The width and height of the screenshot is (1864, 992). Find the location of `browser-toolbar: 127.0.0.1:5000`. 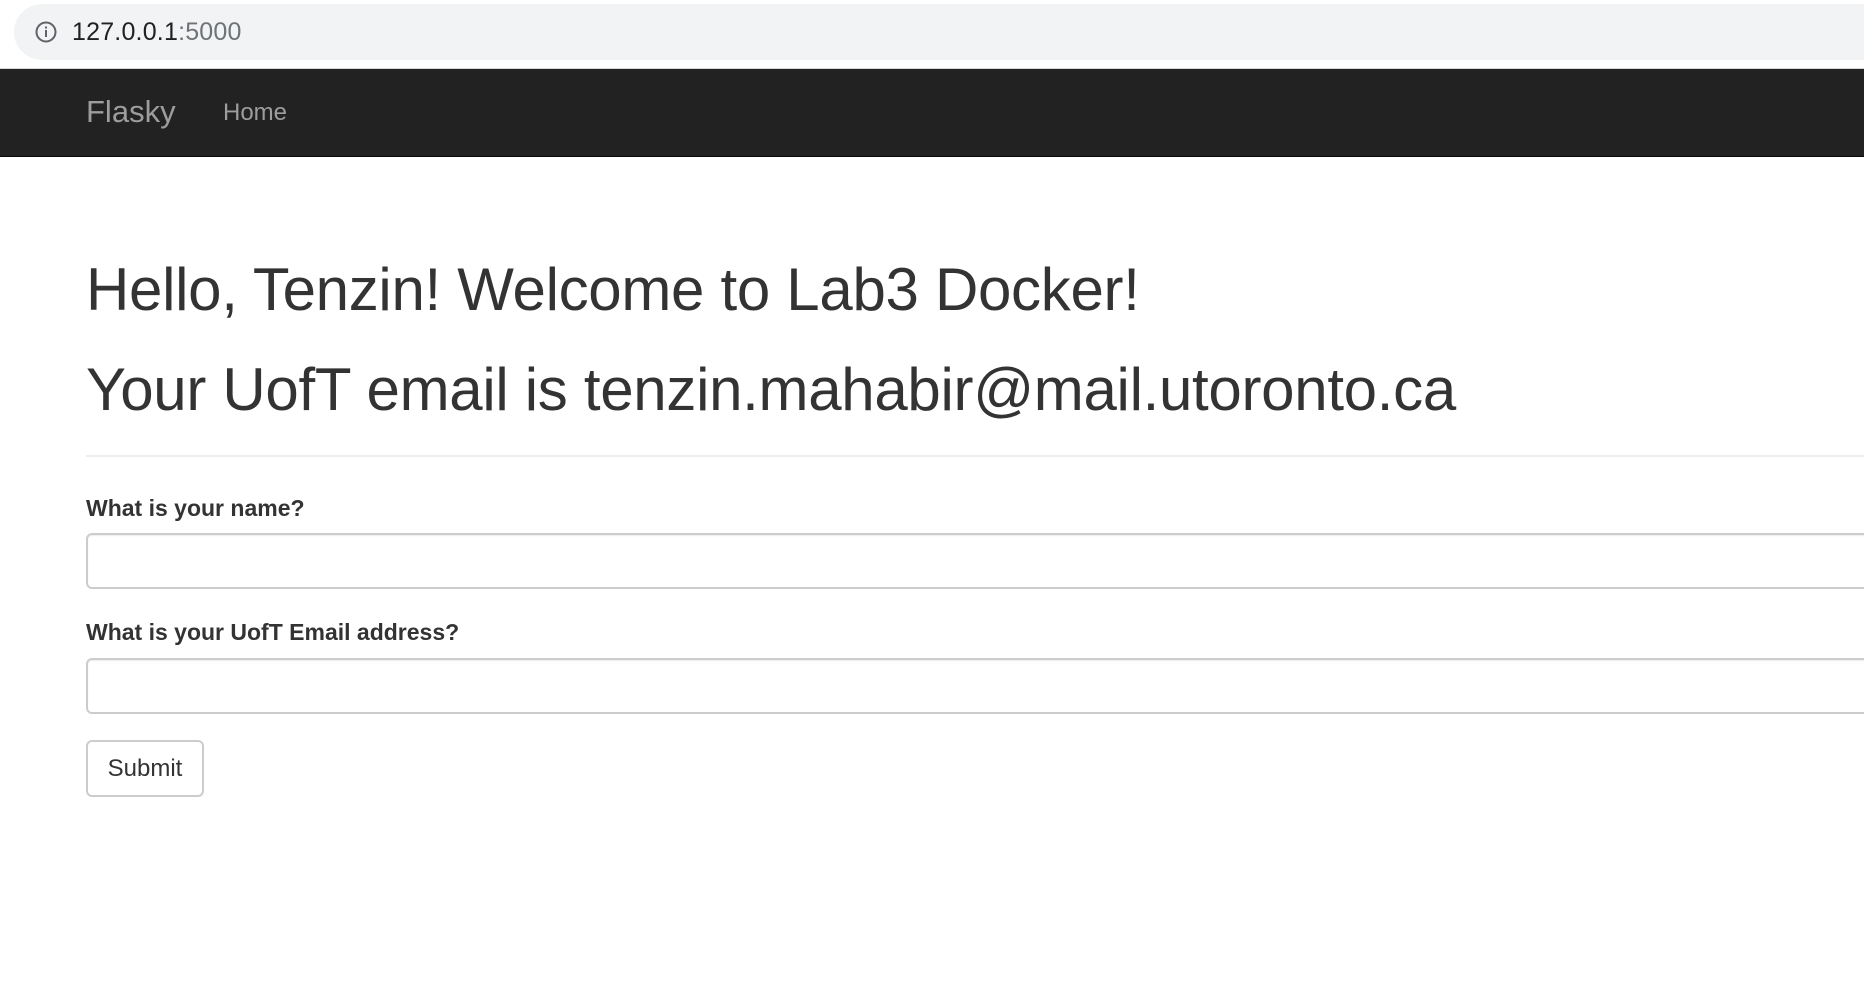

browser-toolbar: 127.0.0.1:5000 is located at coordinates (932, 34).